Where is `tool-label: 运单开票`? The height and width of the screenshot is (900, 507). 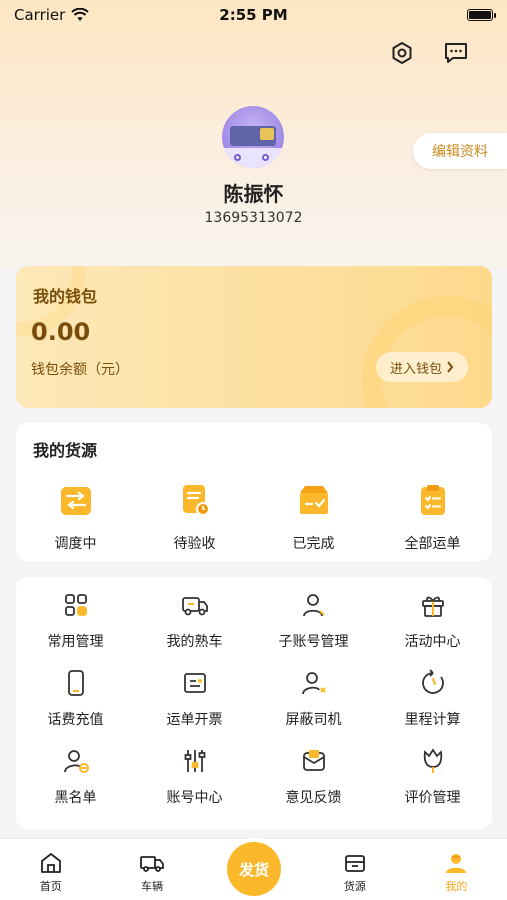
tool-label: 运单开票 is located at coordinates (194, 720).